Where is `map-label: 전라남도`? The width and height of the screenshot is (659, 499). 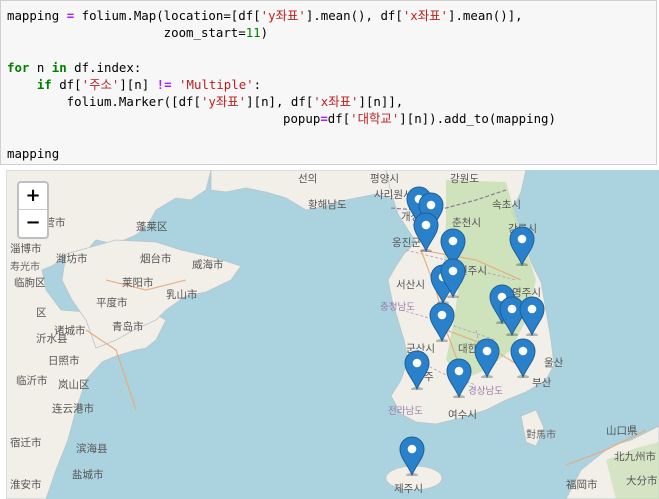
map-label: 전라남도 is located at coordinates (405, 411).